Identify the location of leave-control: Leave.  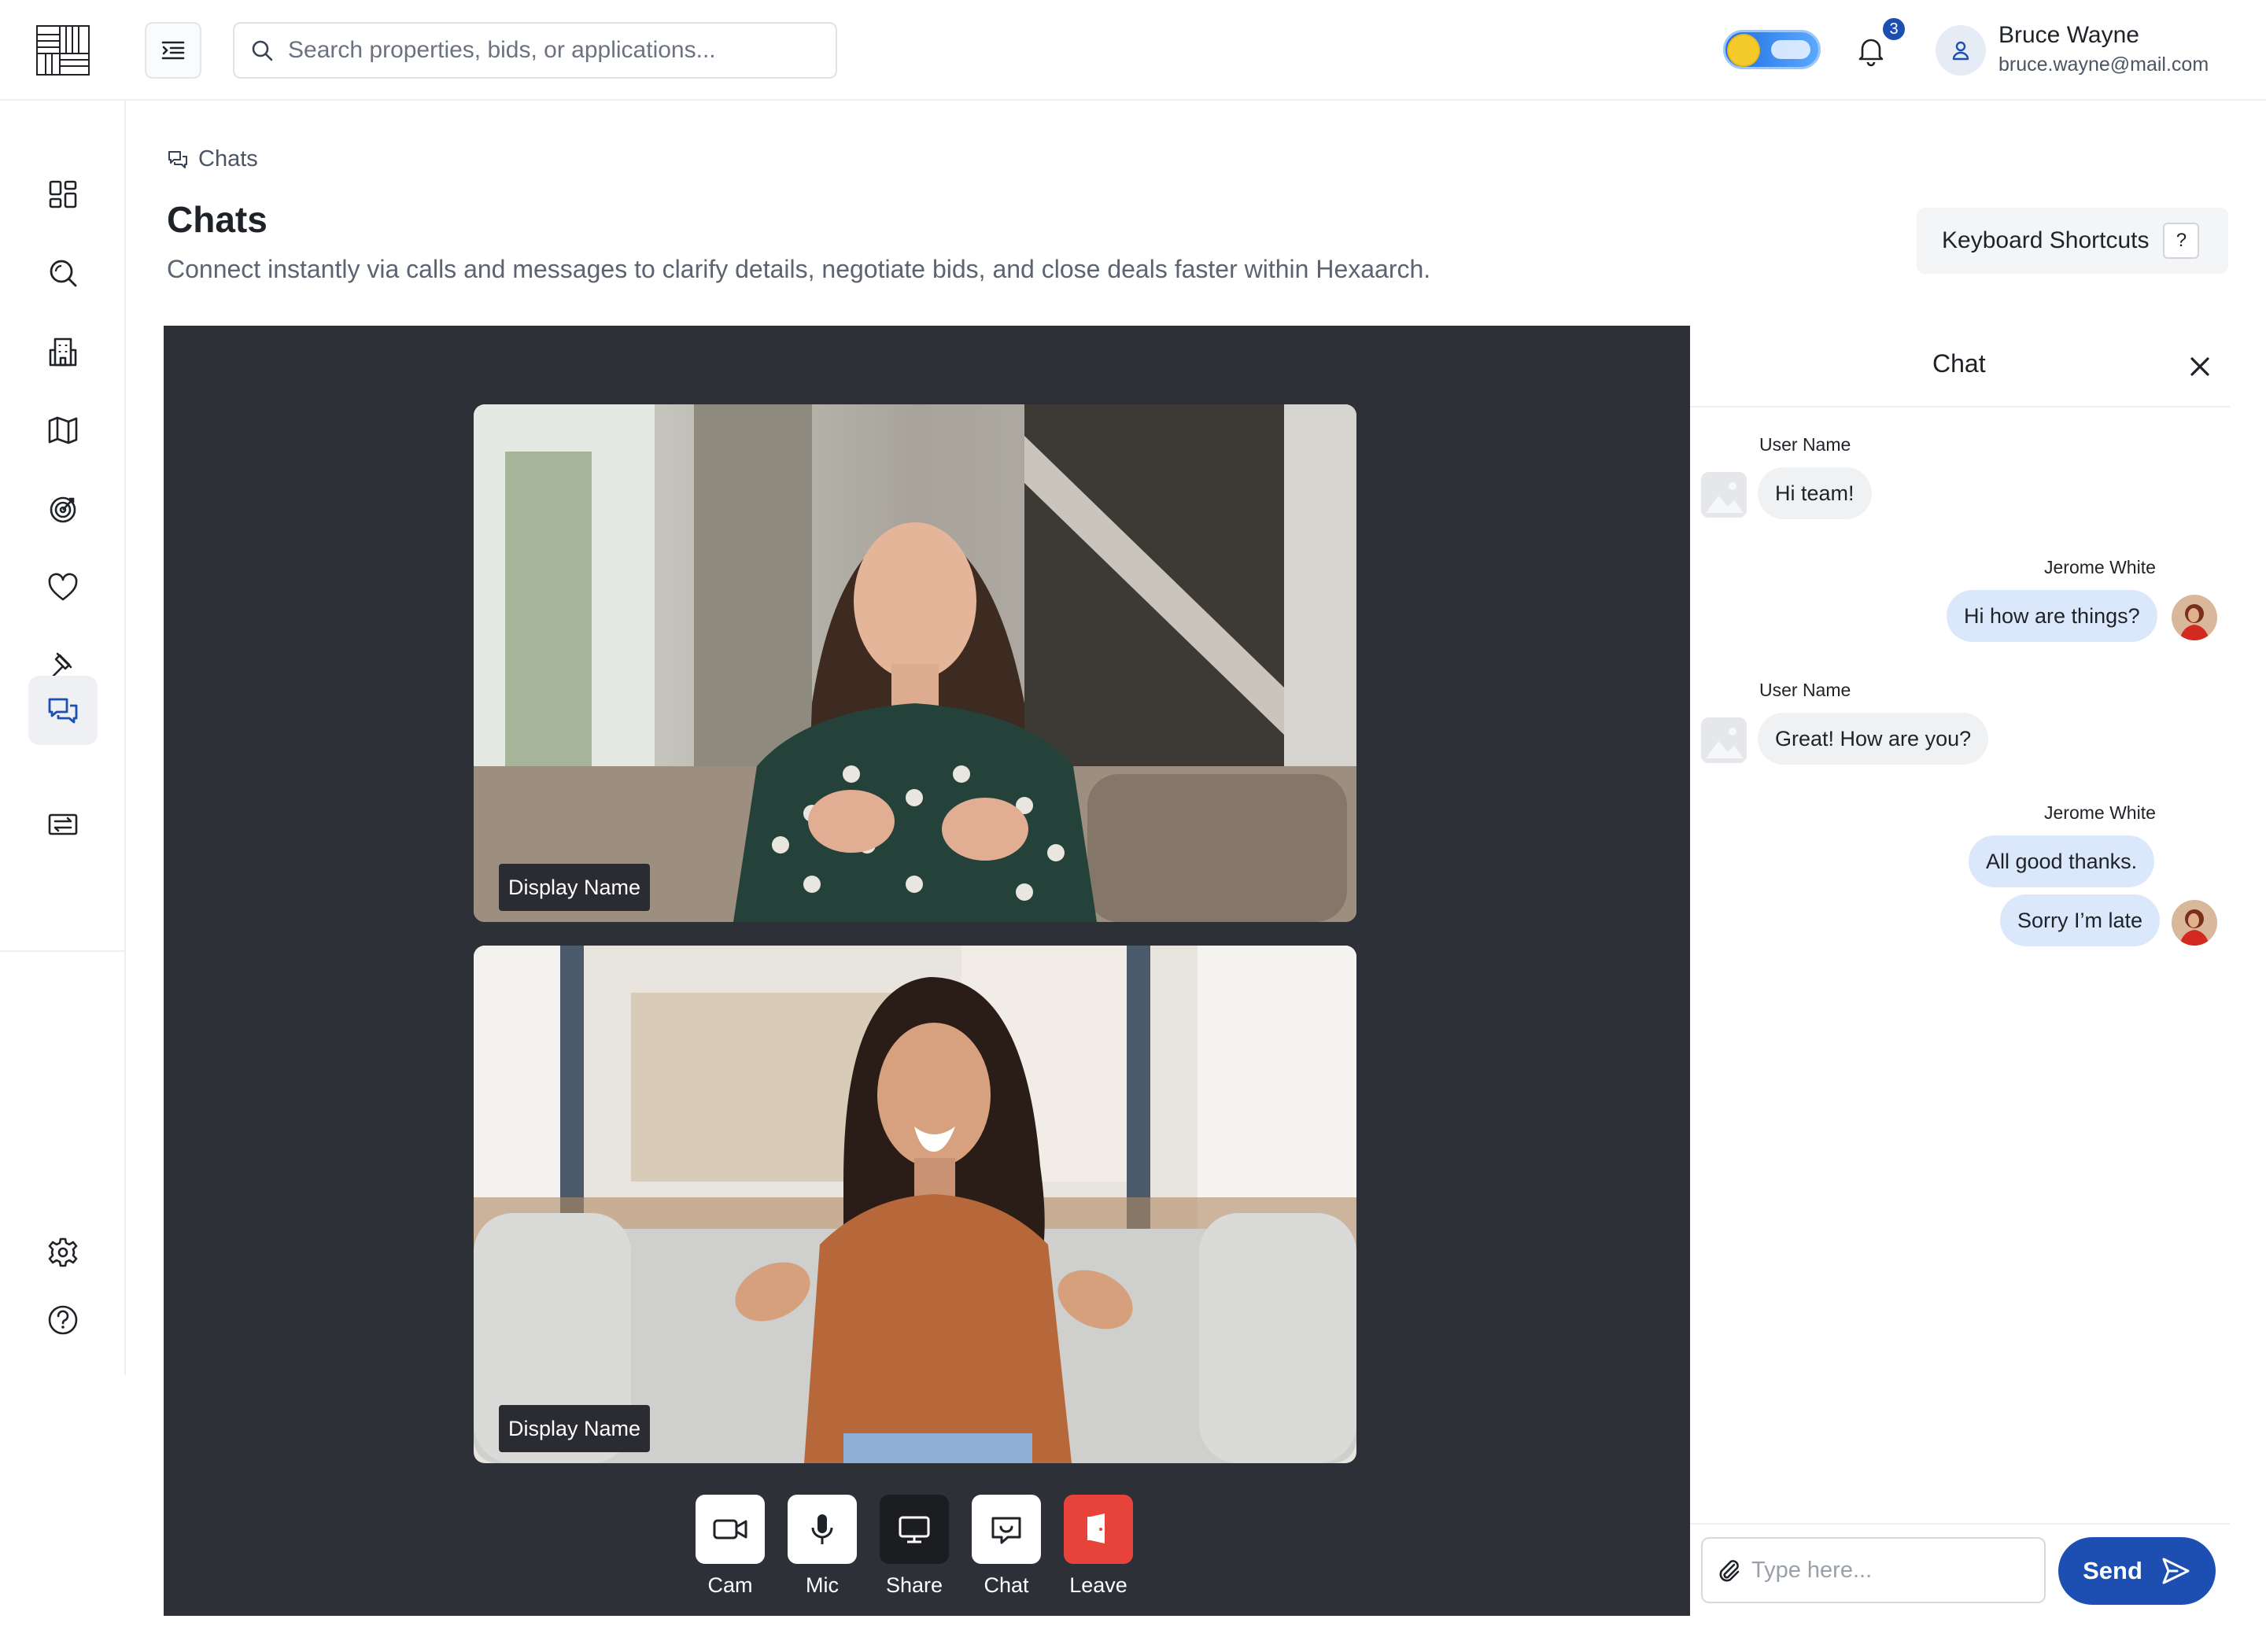
(1098, 1546).